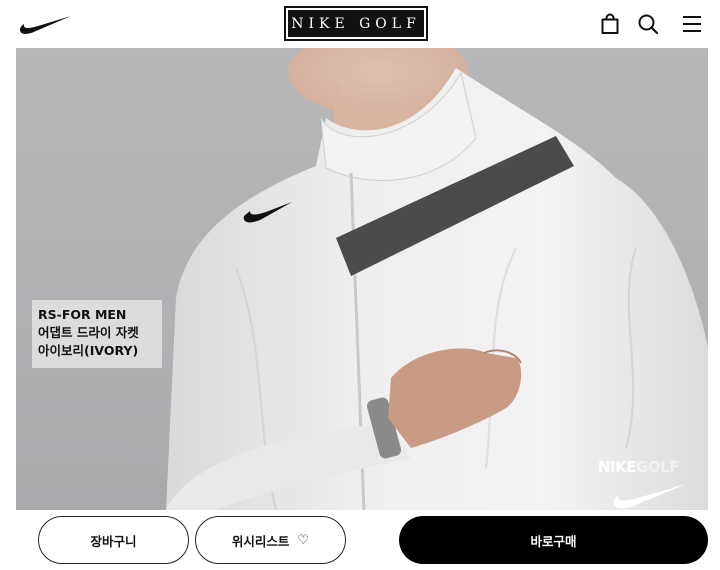 This screenshot has height=570, width=720. I want to click on menu-icon, so click(692, 24).